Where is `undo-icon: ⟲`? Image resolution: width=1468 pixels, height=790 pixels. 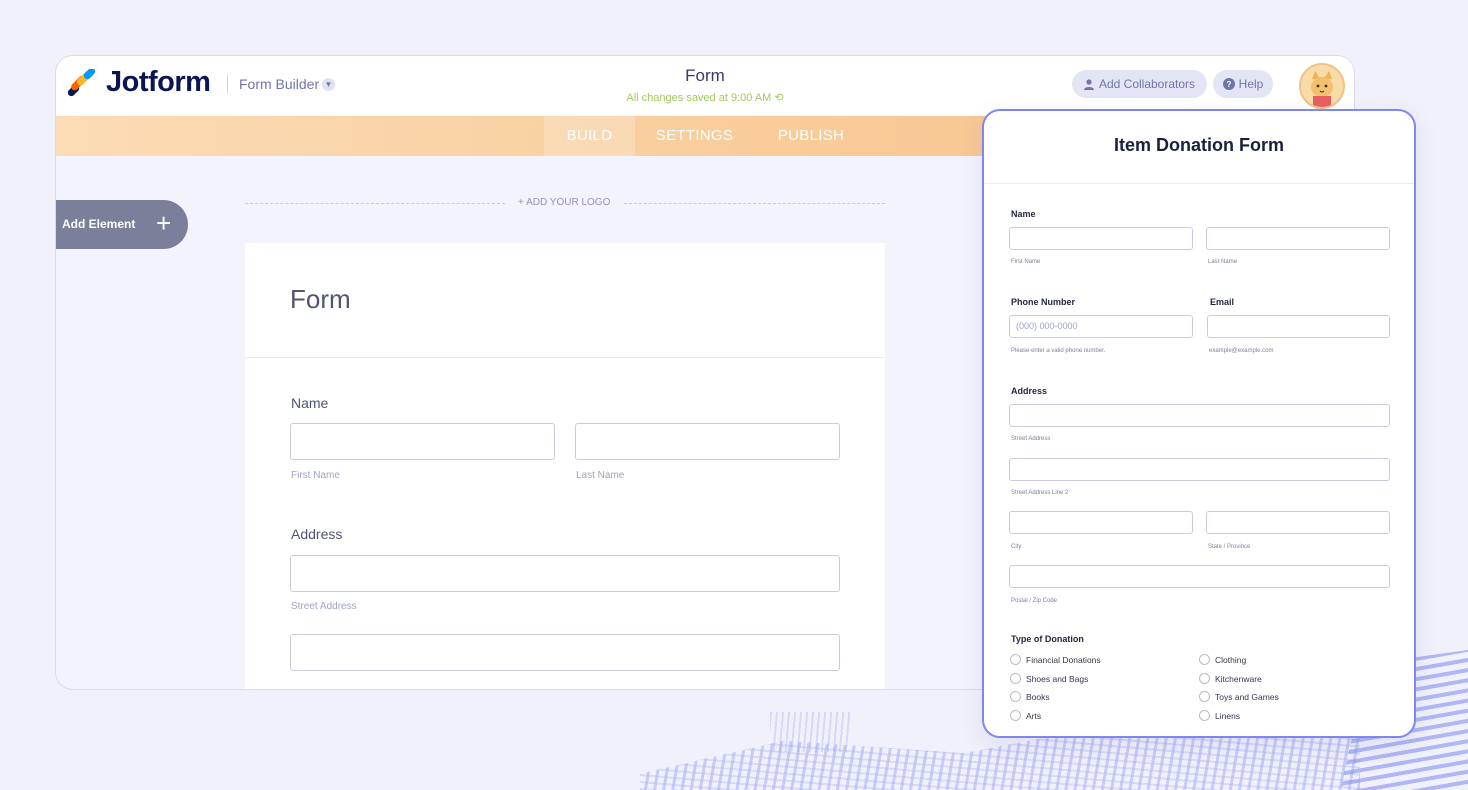 undo-icon: ⟲ is located at coordinates (778, 98).